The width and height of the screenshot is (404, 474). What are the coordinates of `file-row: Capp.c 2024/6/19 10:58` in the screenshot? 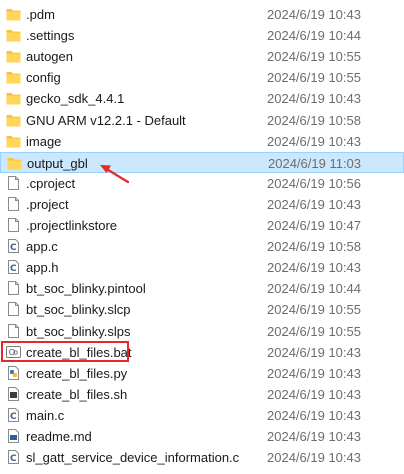 It's located at (202, 246).